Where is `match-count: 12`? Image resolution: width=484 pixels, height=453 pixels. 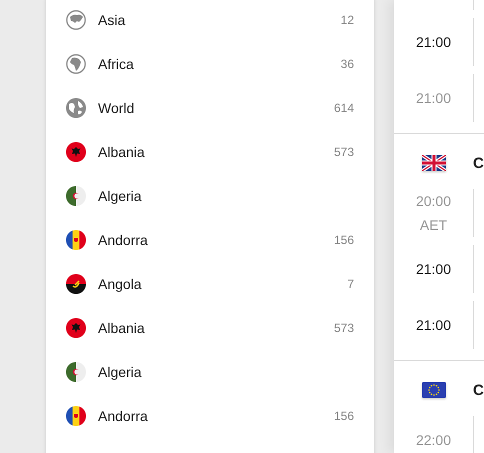 match-count: 12 is located at coordinates (347, 20).